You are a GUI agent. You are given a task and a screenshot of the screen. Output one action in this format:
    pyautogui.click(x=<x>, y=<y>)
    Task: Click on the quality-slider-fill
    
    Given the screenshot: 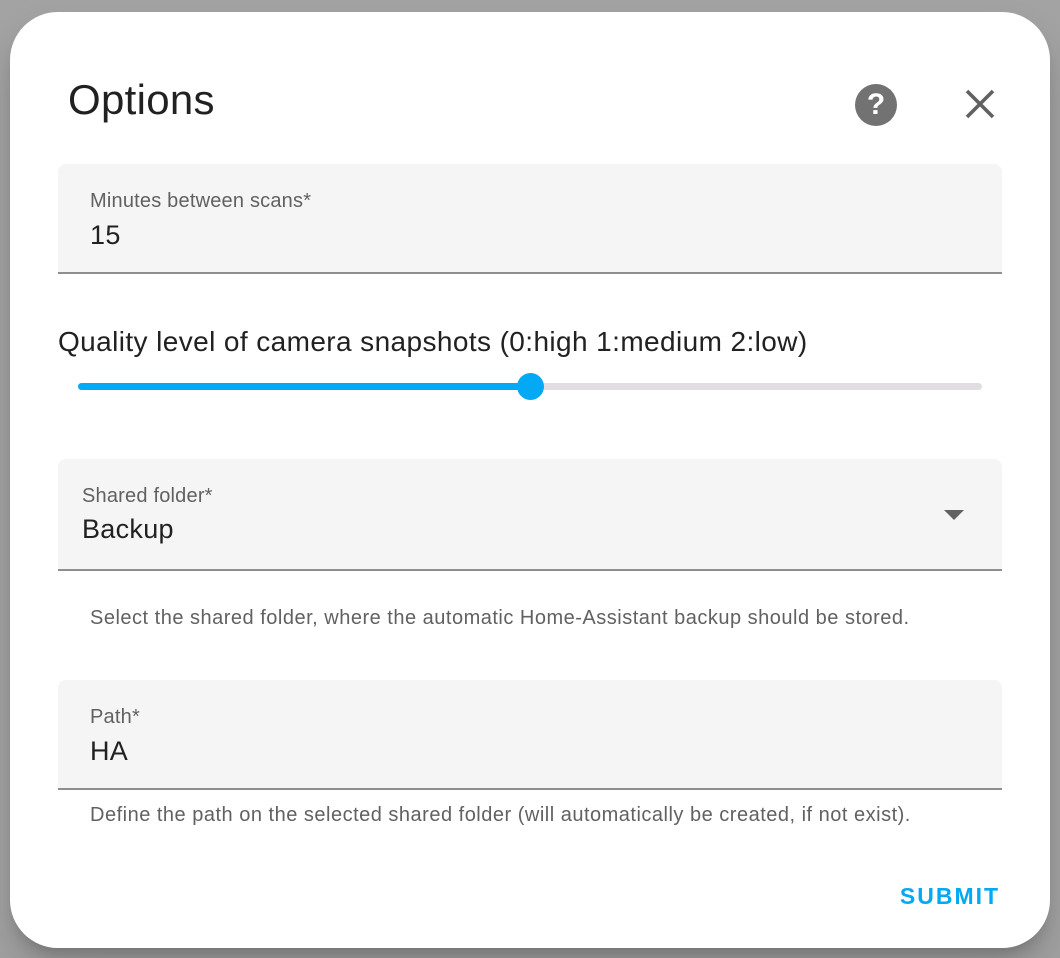 What is the action you would take?
    pyautogui.click(x=304, y=386)
    